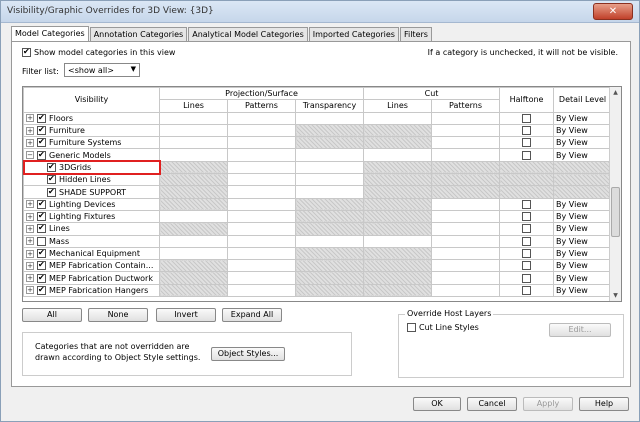  Describe the element at coordinates (492, 404) in the screenshot. I see `cancel-button: Cancel` at that location.